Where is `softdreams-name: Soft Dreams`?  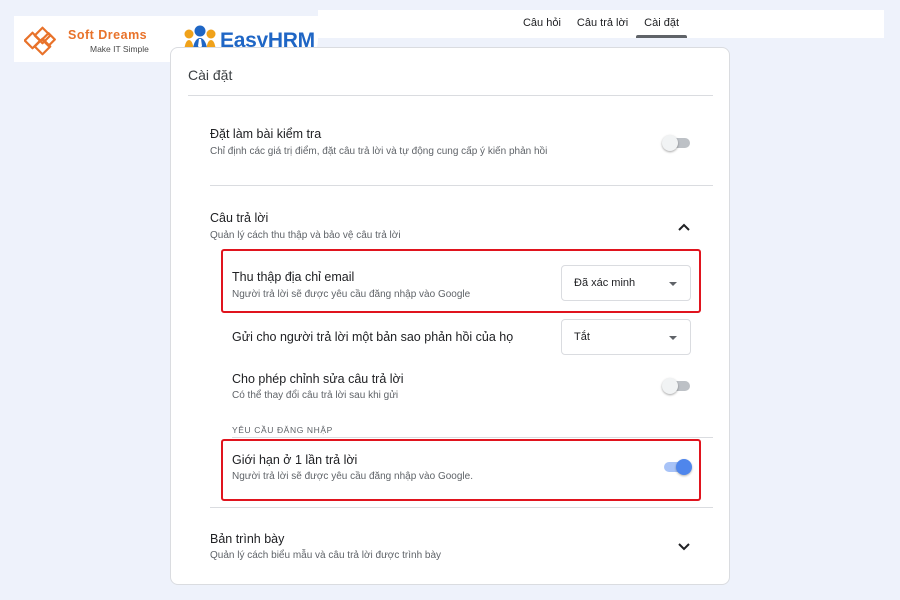
softdreams-name: Soft Dreams is located at coordinates (108, 35).